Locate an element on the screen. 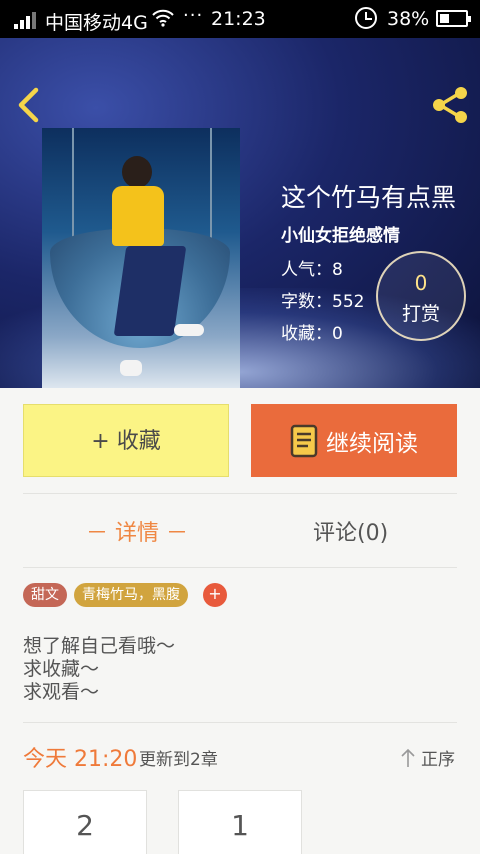 The image size is (480, 854). share-icon is located at coordinates (450, 105).